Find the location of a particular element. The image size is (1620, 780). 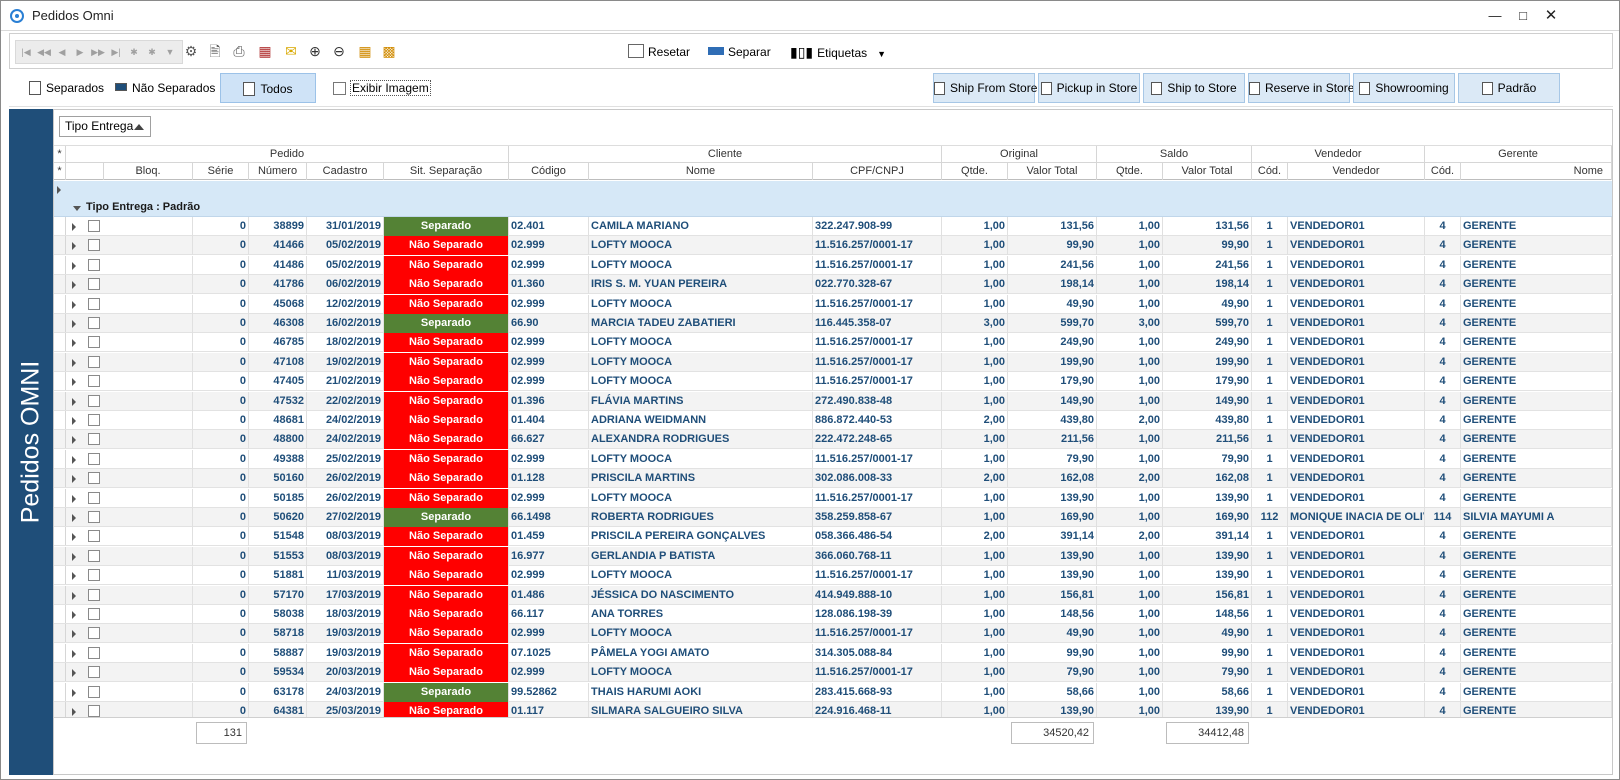

collapse-icon is located at coordinates (77, 208).